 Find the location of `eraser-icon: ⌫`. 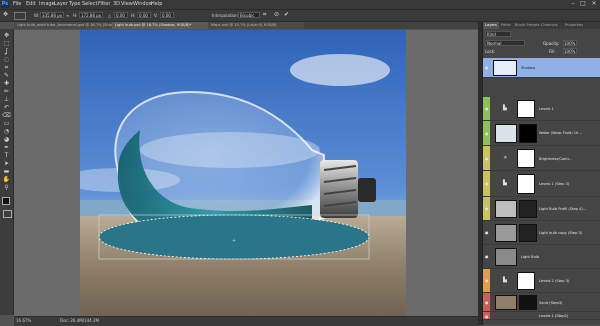

eraser-icon: ⌫ is located at coordinates (6, 115).